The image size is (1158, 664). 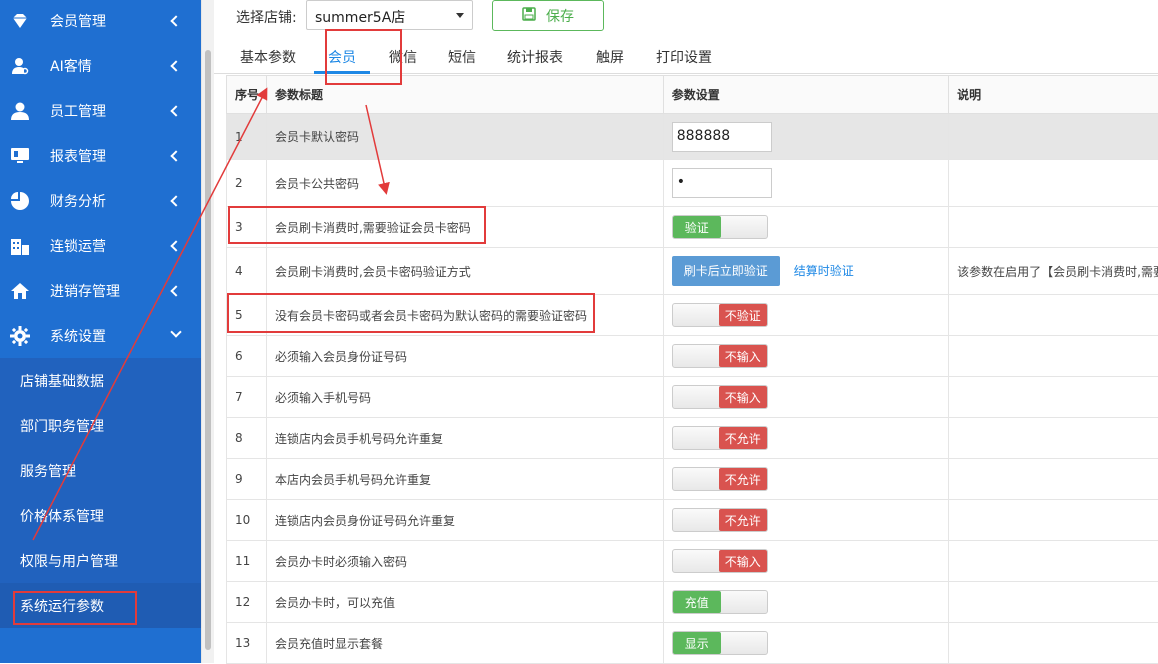 I want to click on row-title: 连锁店内会员身份证号码允许重复, so click(x=464, y=520).